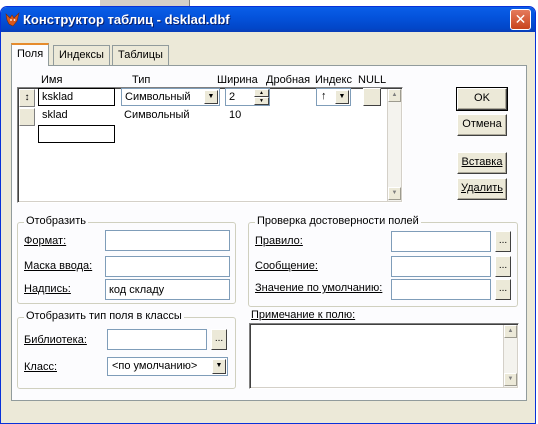  I want to click on tab-tables: Таблицы, so click(140, 55).